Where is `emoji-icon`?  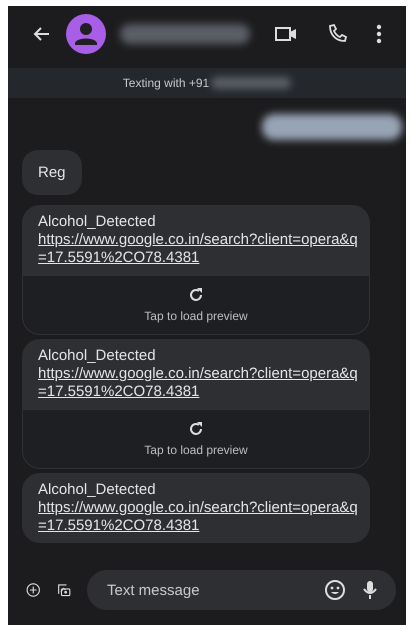
emoji-icon is located at coordinates (335, 590).